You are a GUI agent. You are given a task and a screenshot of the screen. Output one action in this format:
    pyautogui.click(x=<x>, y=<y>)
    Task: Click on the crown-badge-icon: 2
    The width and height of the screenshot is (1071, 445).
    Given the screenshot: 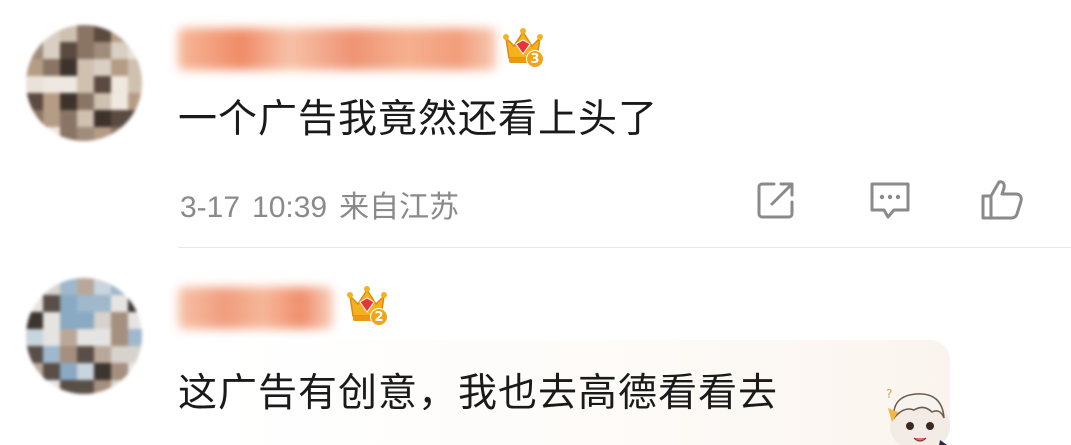 What is the action you would take?
    pyautogui.click(x=367, y=305)
    